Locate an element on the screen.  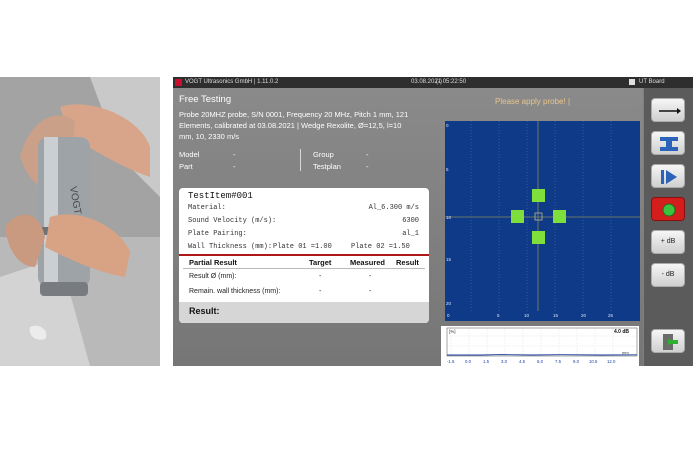
red-divider is located at coordinates (304, 255).